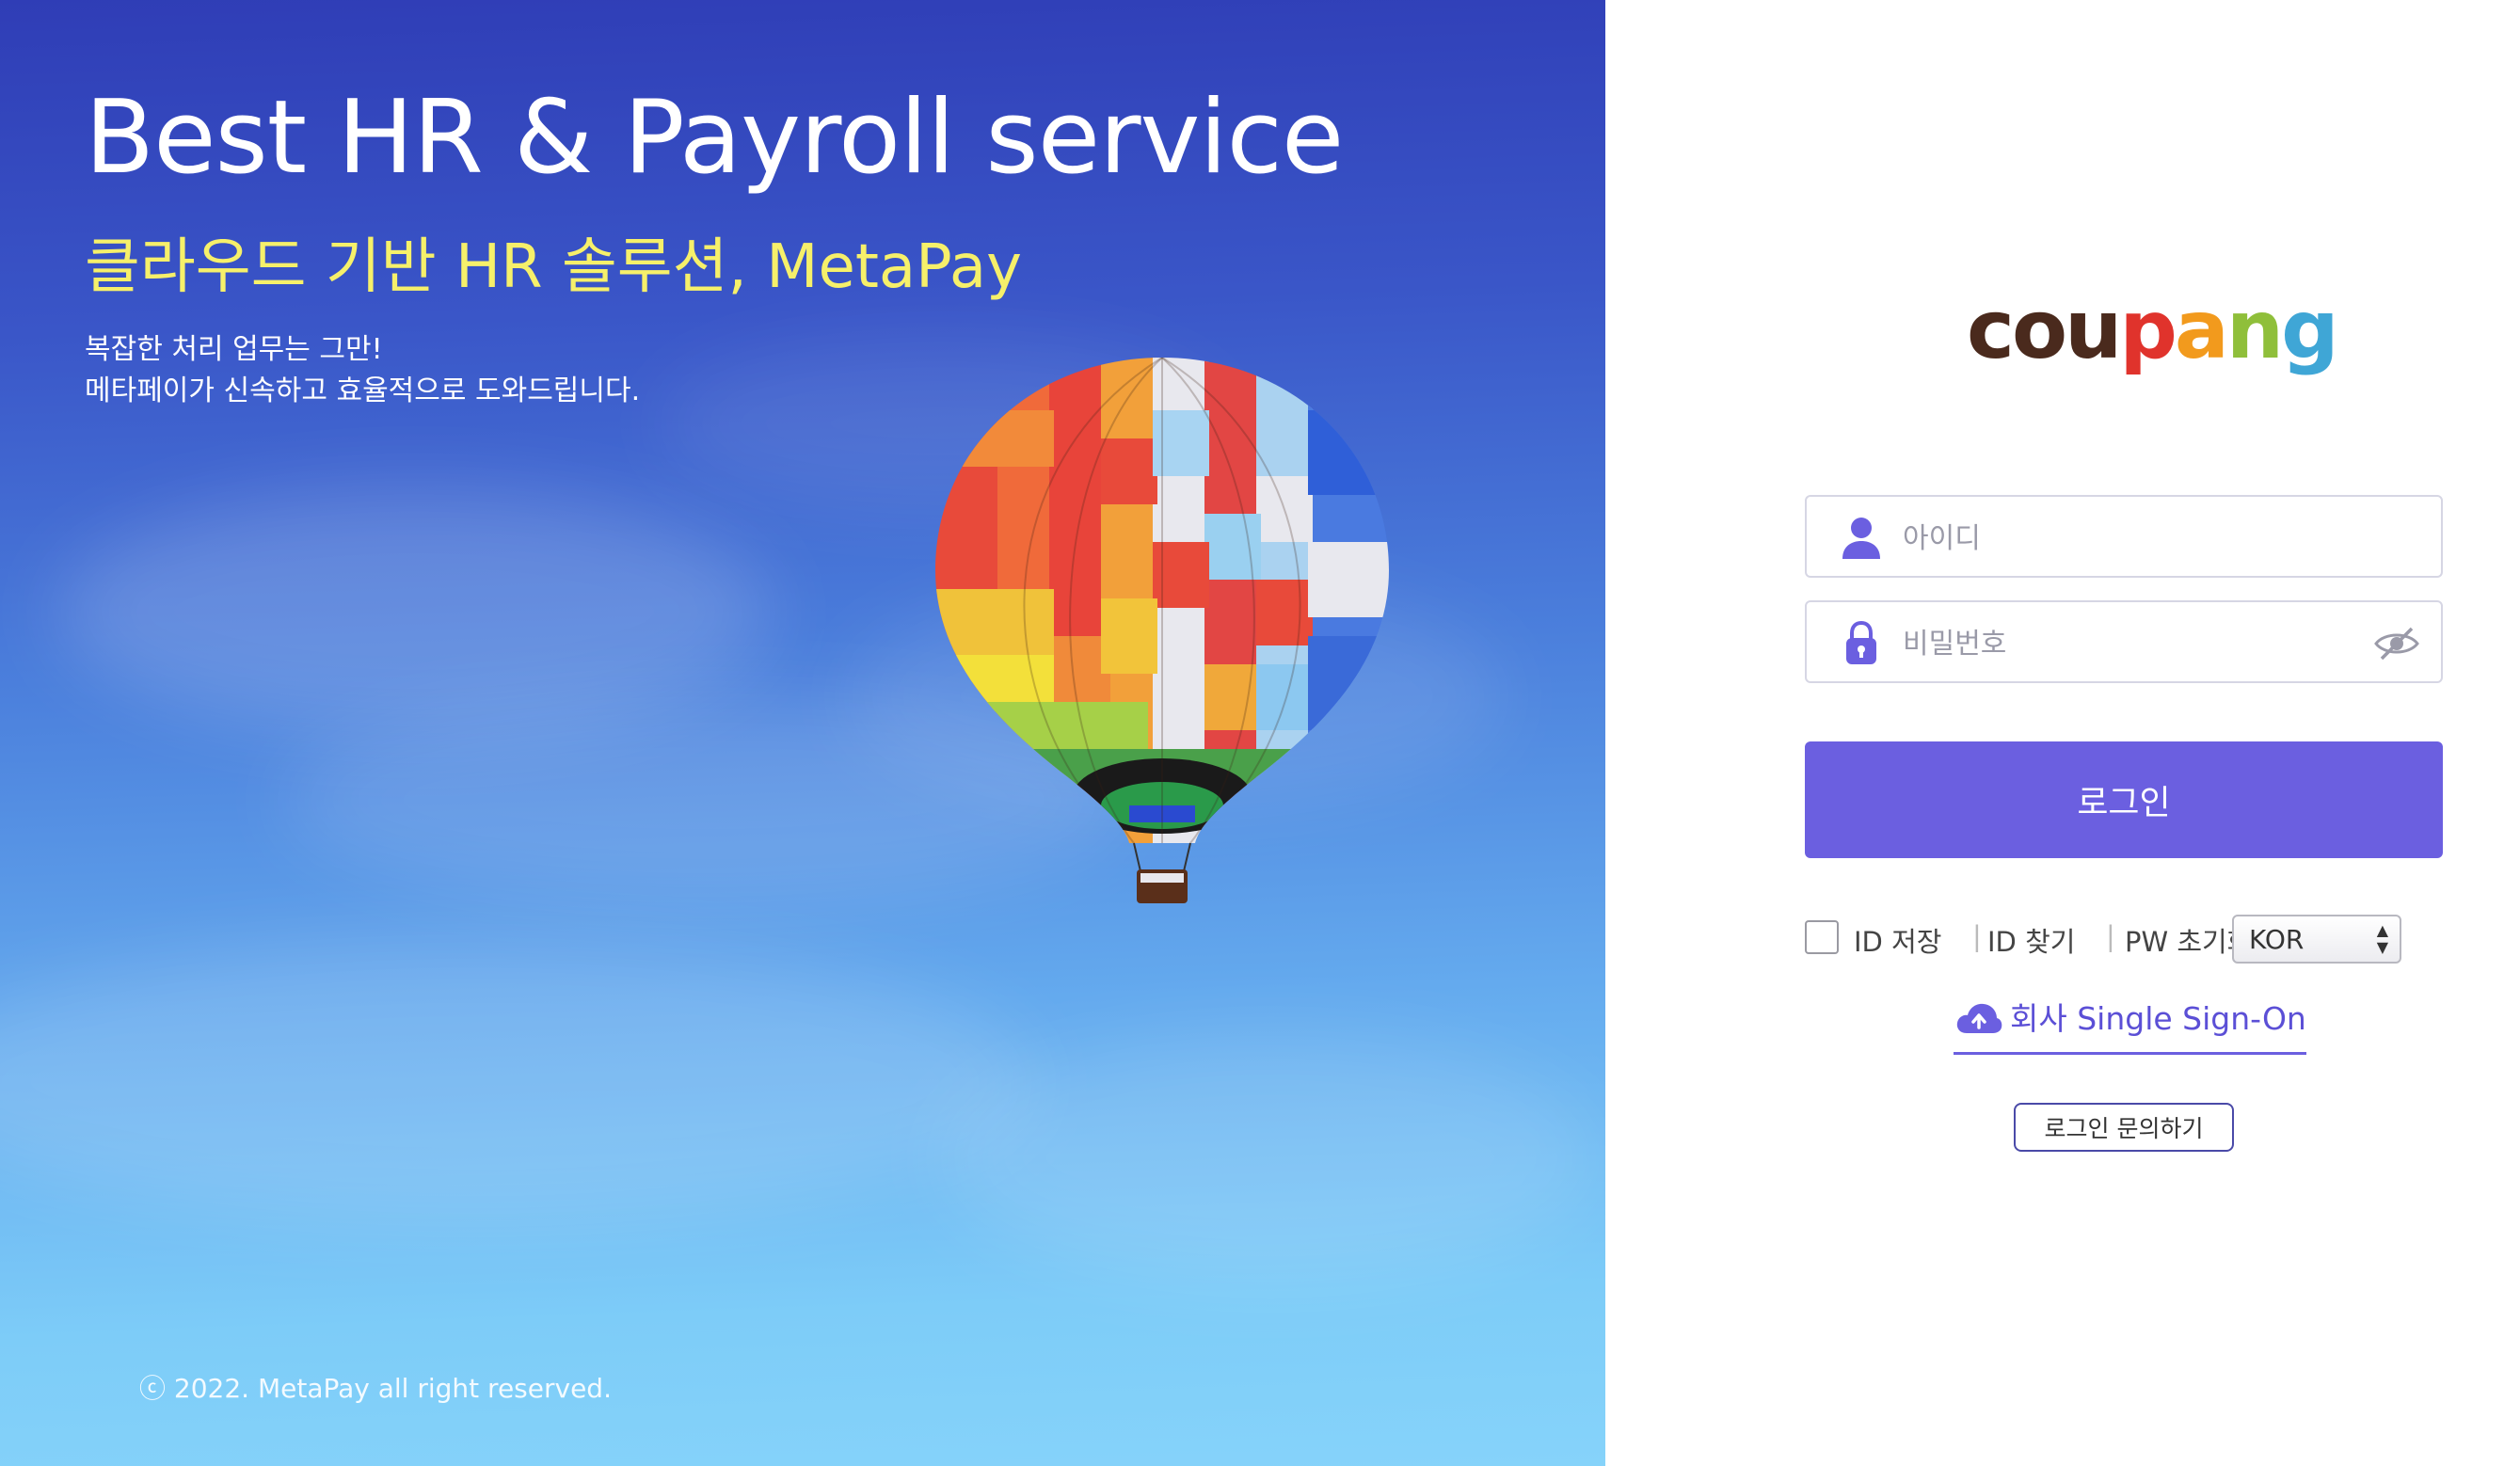 This screenshot has width=2520, height=1466. What do you see at coordinates (714, 138) in the screenshot?
I see `hero-title: Best HR & Payroll service` at bounding box center [714, 138].